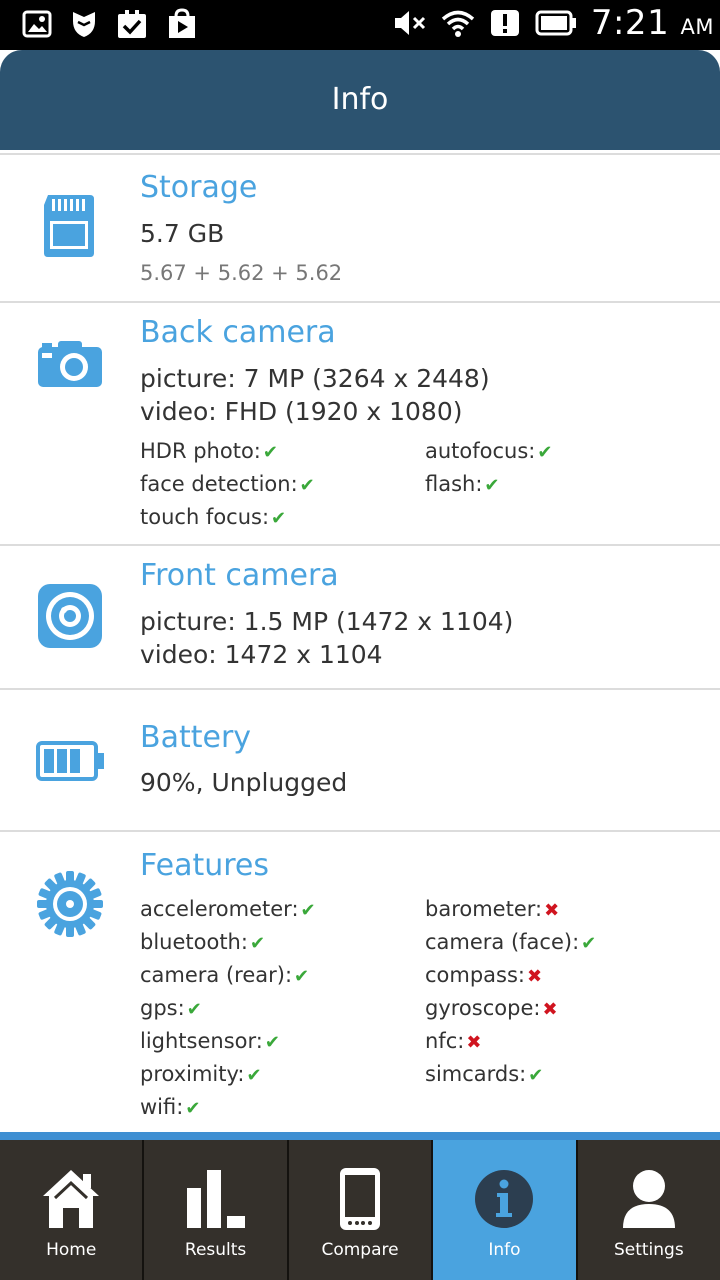 The width and height of the screenshot is (720, 1280). I want to click on battery-title: Battery, so click(196, 737).